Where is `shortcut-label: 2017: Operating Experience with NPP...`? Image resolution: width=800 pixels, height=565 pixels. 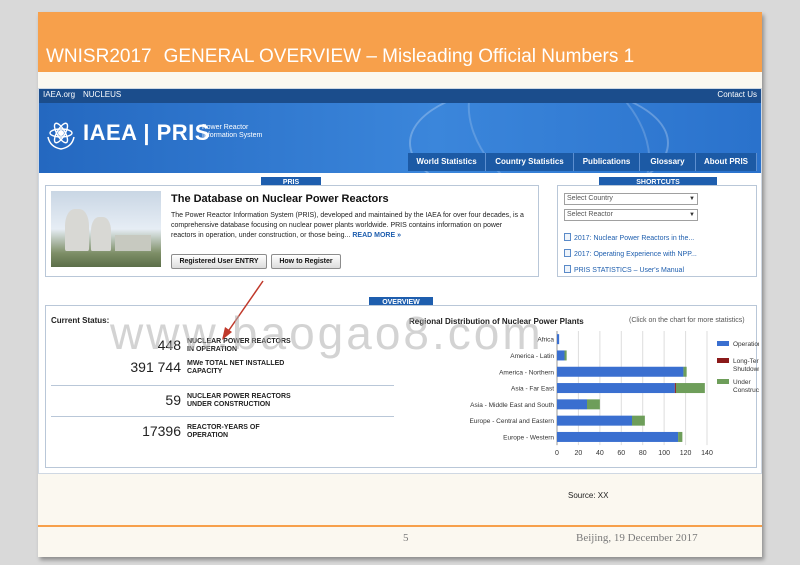 shortcut-label: 2017: Operating Experience with NPP... is located at coordinates (635, 254).